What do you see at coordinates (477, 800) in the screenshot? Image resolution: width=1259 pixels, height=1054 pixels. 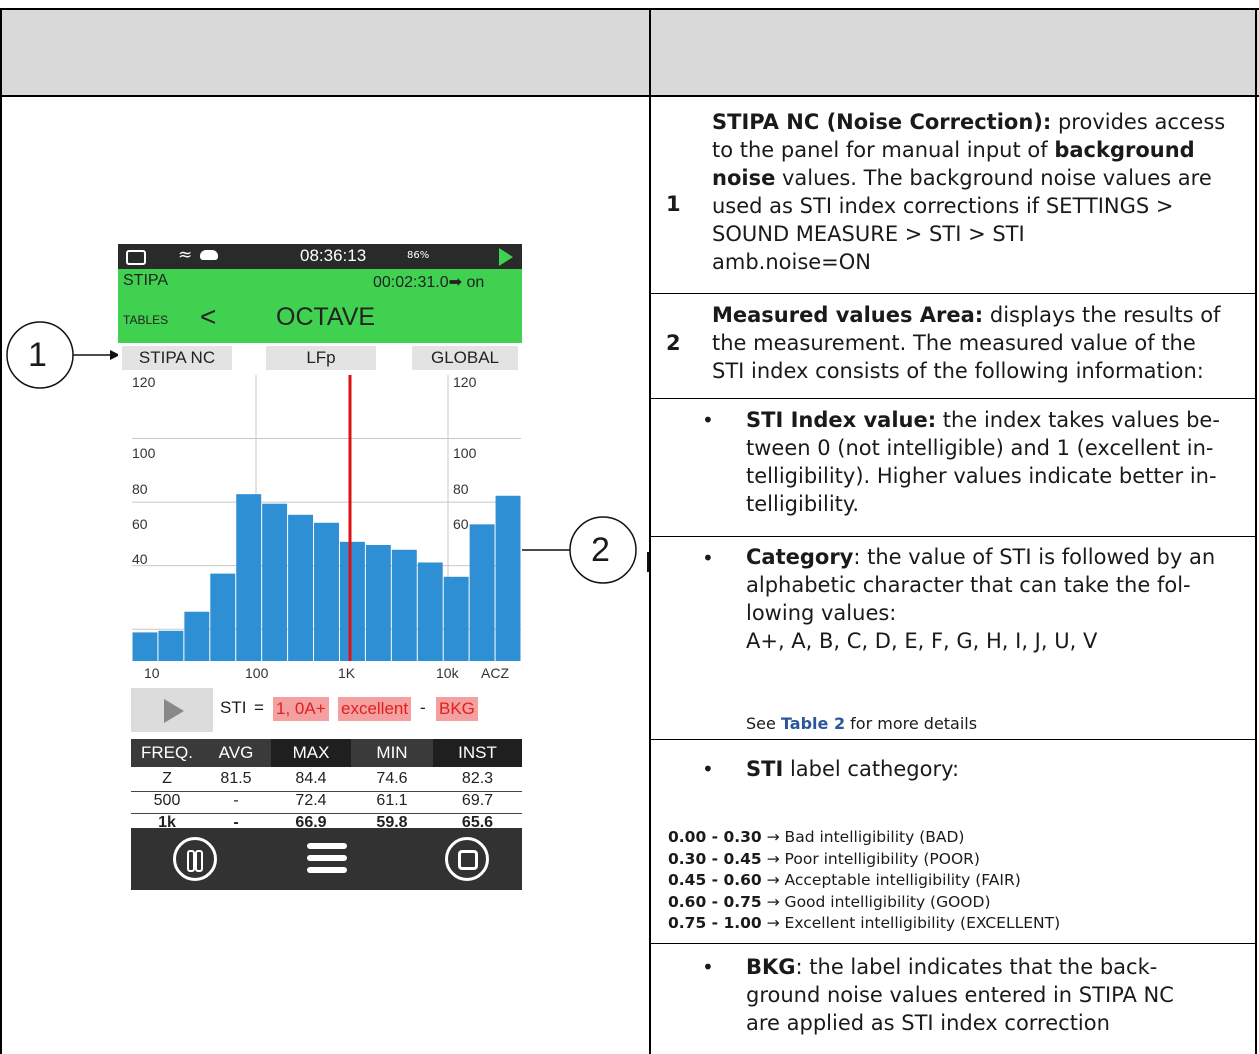 I see `table-cell: 69.7` at bounding box center [477, 800].